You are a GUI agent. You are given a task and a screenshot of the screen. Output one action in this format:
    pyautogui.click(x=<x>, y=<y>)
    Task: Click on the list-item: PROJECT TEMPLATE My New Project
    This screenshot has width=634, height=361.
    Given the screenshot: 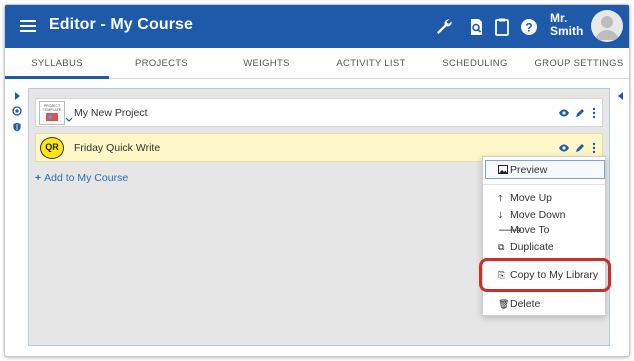 What is the action you would take?
    pyautogui.click(x=319, y=112)
    